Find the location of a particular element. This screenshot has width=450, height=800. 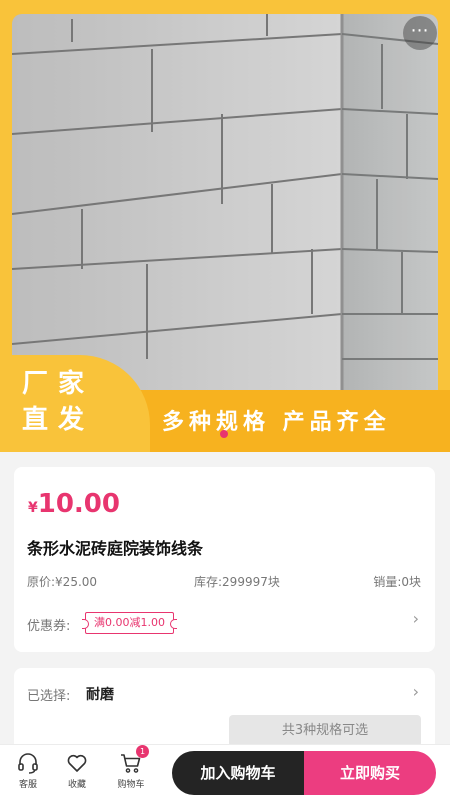

buy-now-button: 立即购买 is located at coordinates (370, 773).